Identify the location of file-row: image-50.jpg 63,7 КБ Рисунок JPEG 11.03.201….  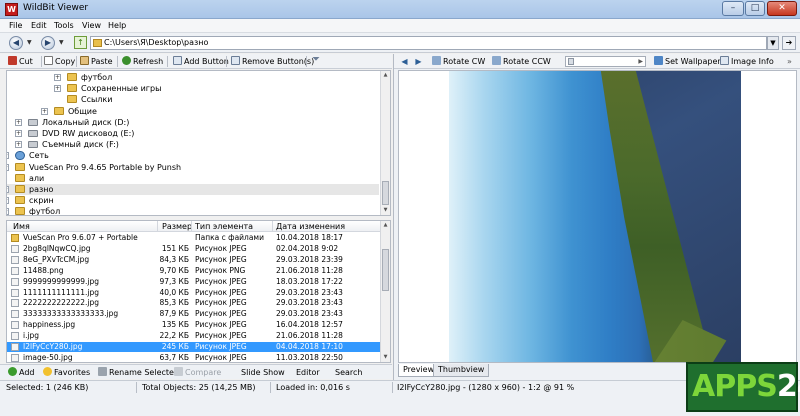
(194, 357).